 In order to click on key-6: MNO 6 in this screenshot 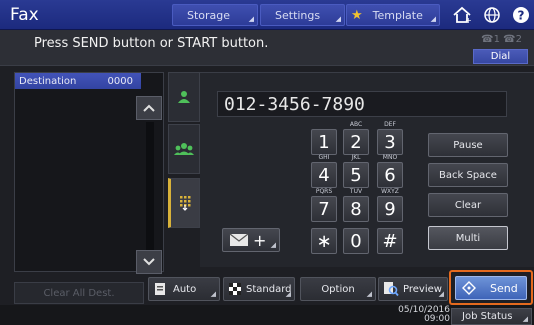, I will do `click(390, 171)`.